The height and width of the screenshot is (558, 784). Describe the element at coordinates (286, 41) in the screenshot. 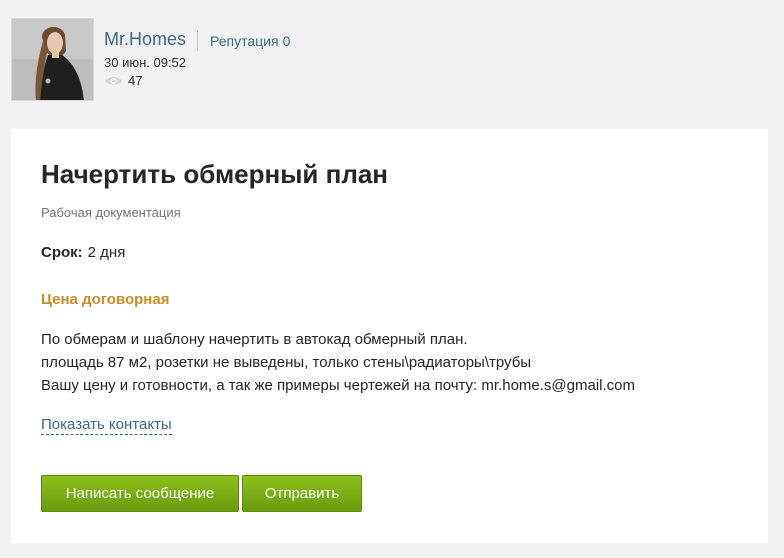

I see `reputation-value: 0` at that location.